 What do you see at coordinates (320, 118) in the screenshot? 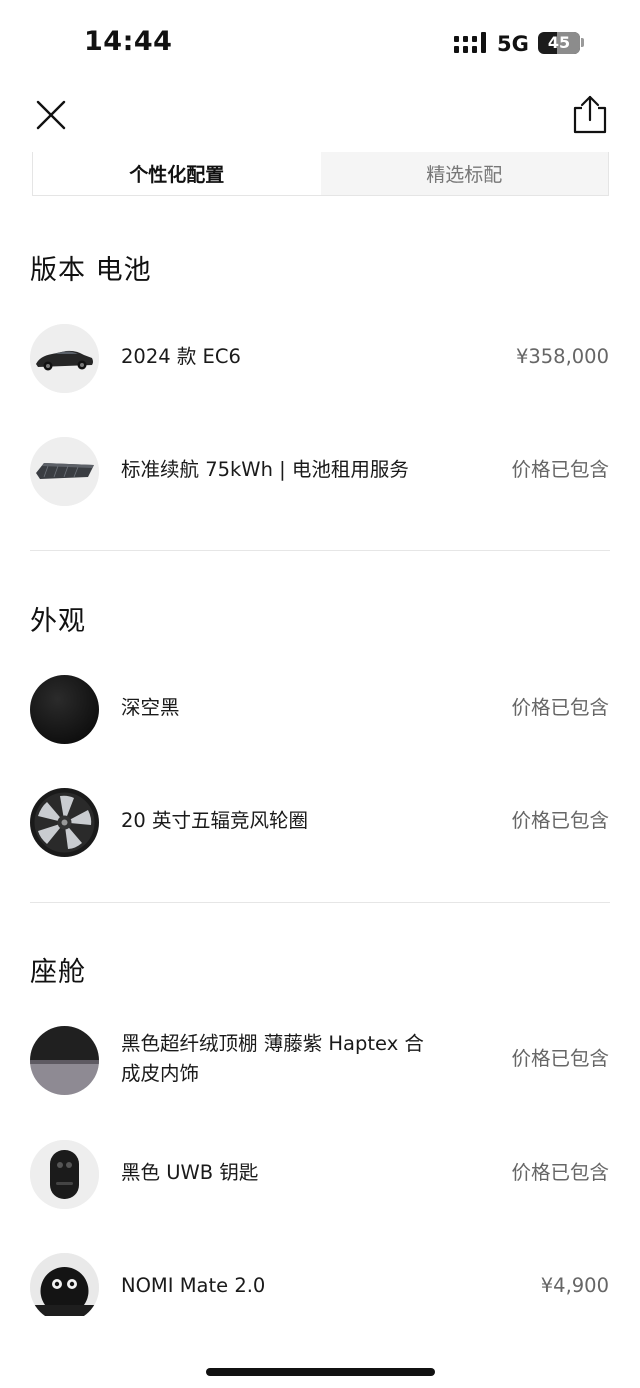
I see `nav-bar` at bounding box center [320, 118].